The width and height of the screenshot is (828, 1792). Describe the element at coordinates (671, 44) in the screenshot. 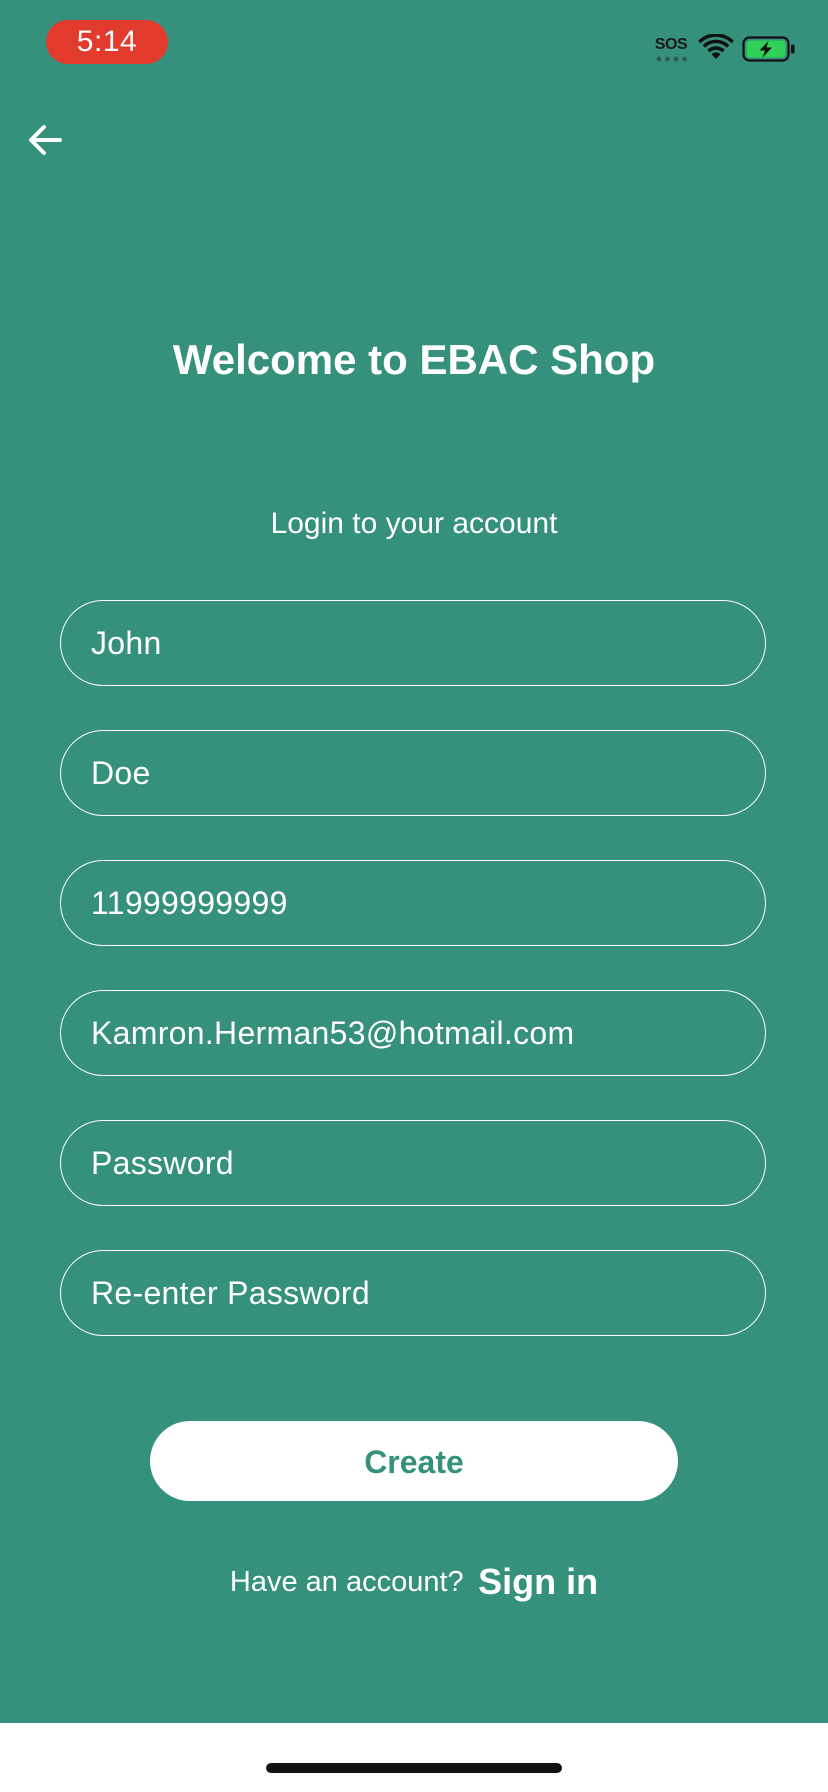

I see `sos-label: SOS` at that location.